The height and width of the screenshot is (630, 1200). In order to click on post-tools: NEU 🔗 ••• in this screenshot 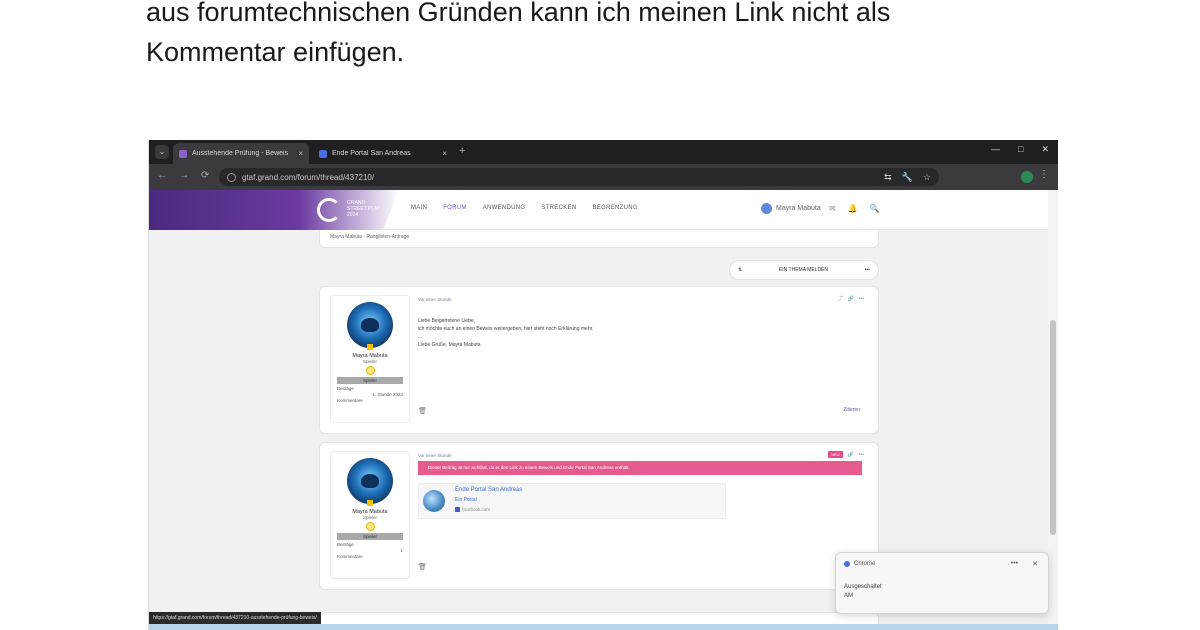, I will do `click(846, 454)`.